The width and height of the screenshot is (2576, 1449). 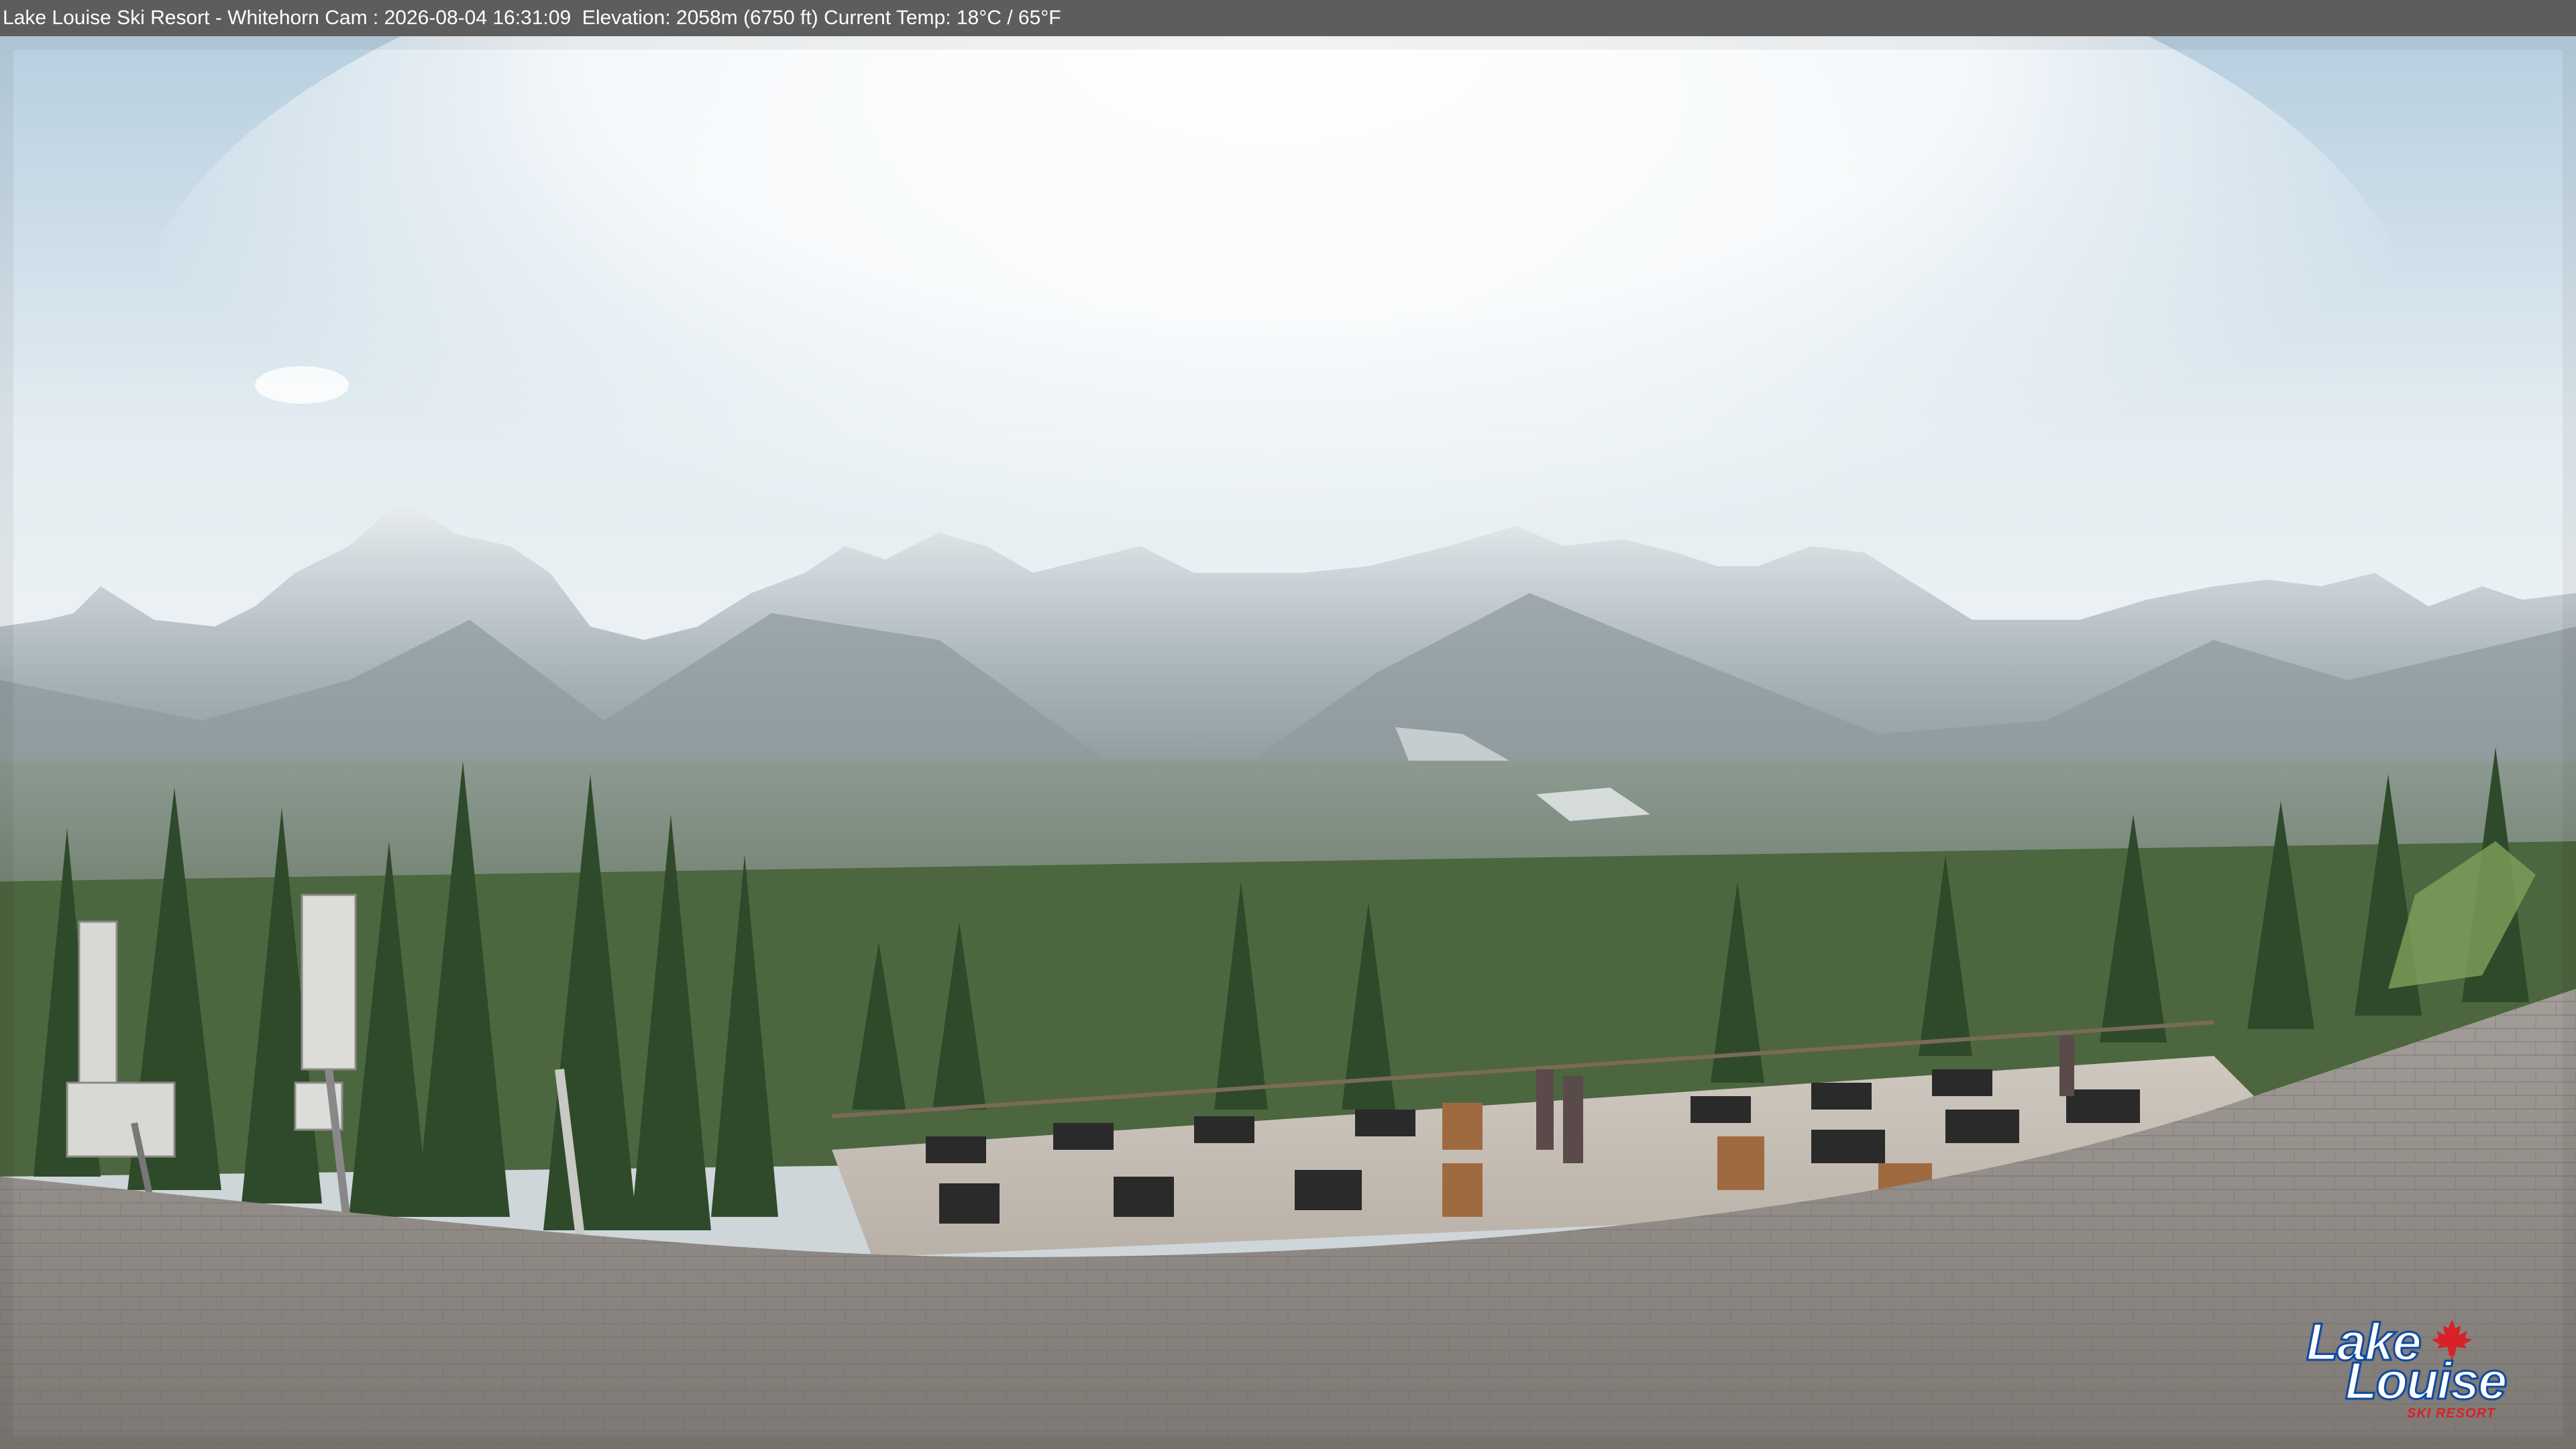 What do you see at coordinates (2451, 1413) in the screenshot?
I see `logo-subtitle: SKI RESORT` at bounding box center [2451, 1413].